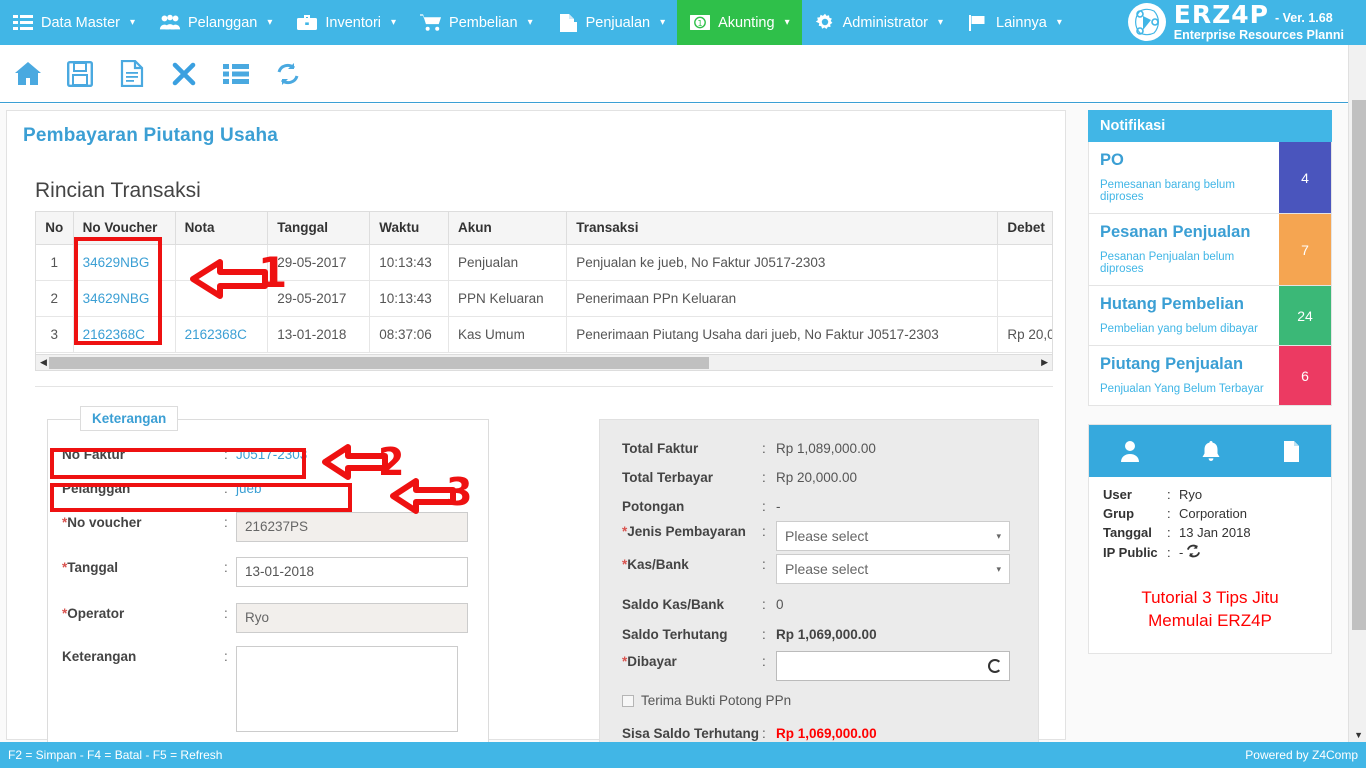 The image size is (1366, 768). What do you see at coordinates (1181, 552) in the screenshot?
I see `user-value: -` at bounding box center [1181, 552].